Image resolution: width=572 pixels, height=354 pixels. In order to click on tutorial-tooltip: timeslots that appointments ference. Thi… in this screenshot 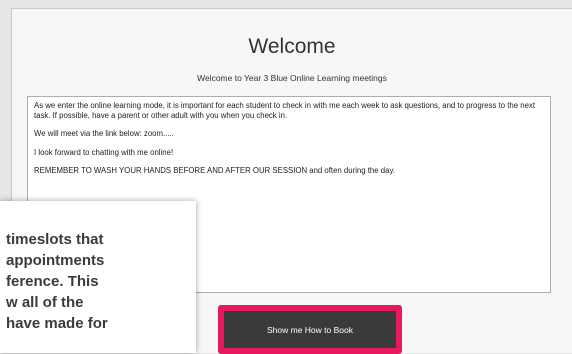, I will do `click(98, 277)`.